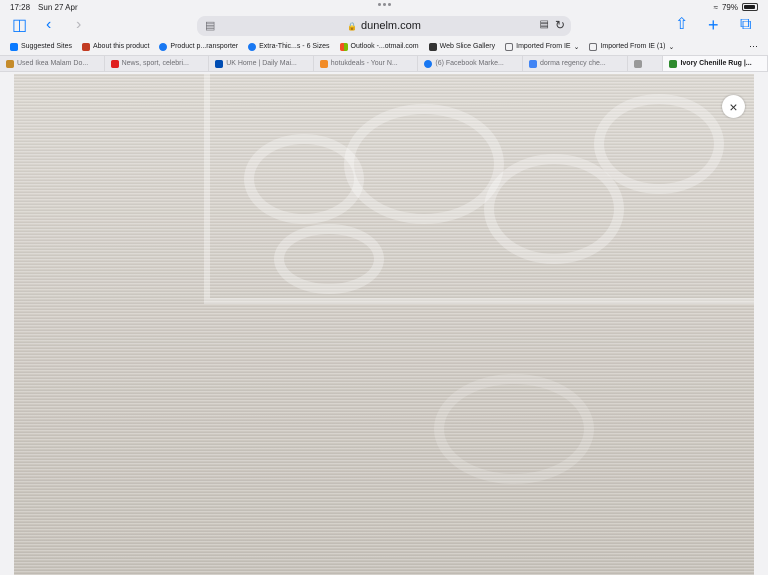 This screenshot has height=575, width=768. I want to click on url-text: dunelm.com, so click(391, 26).